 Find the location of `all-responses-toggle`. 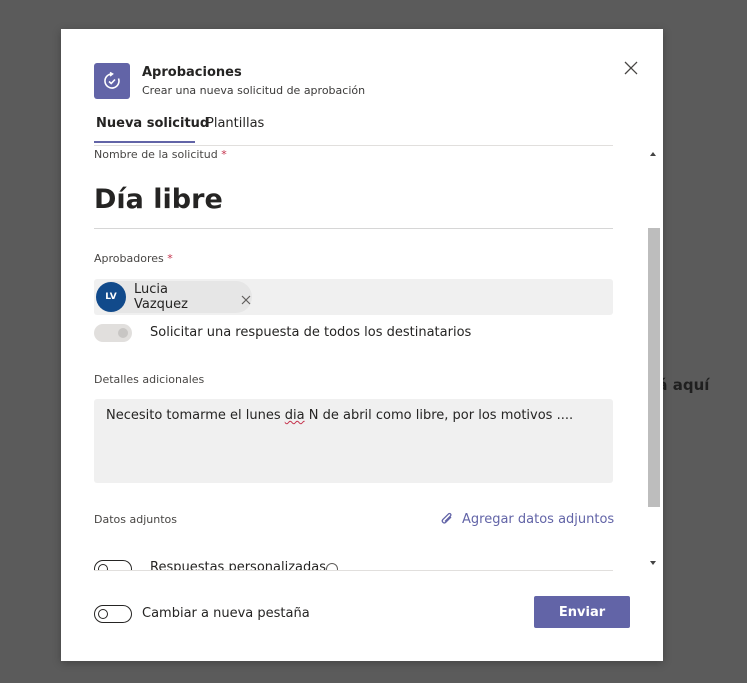

all-responses-toggle is located at coordinates (113, 333).